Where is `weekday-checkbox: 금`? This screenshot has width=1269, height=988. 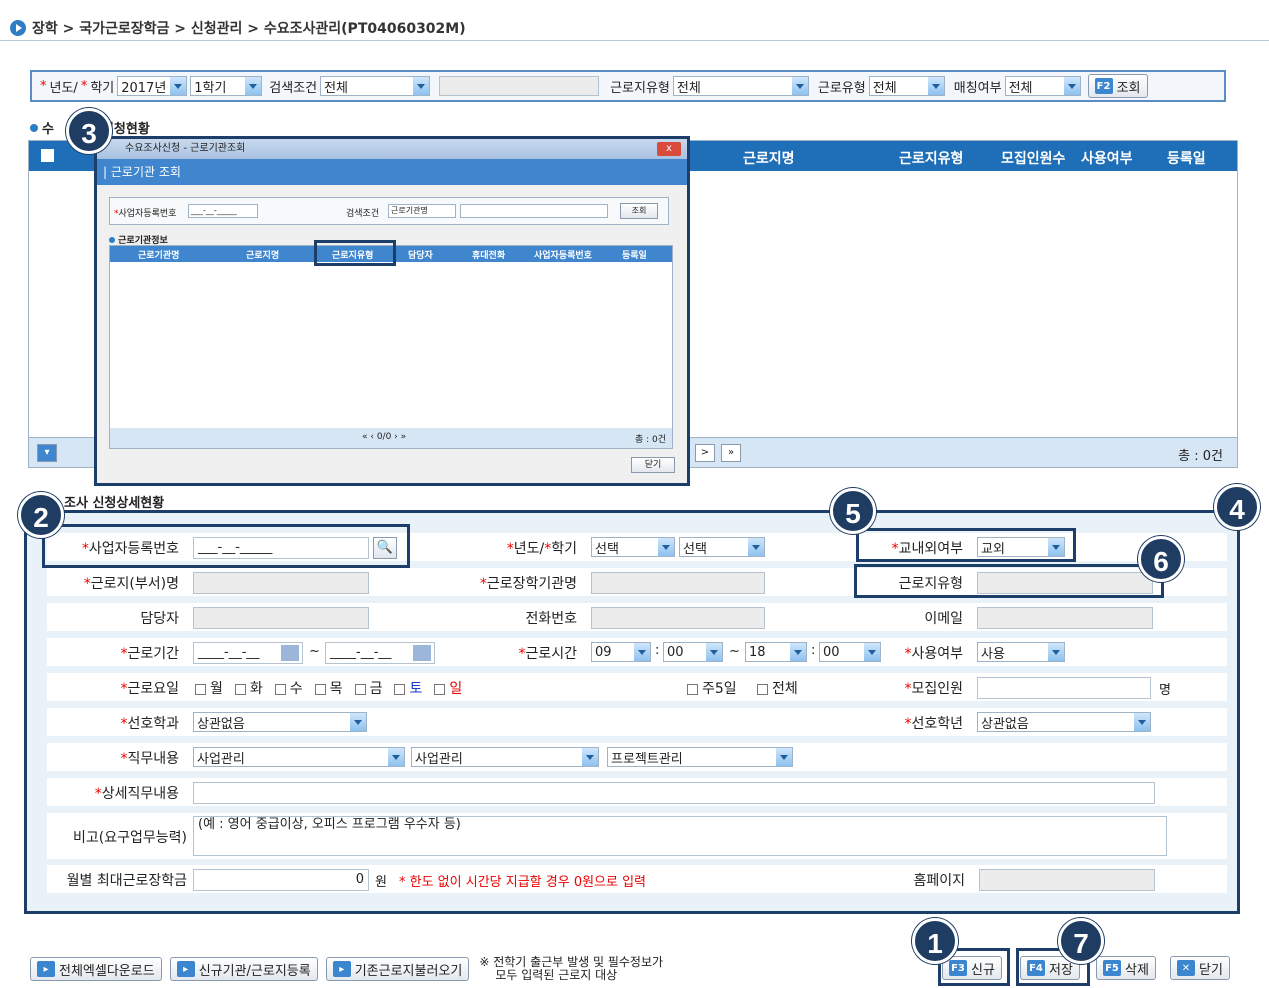
weekday-checkbox: 금 is located at coordinates (368, 689).